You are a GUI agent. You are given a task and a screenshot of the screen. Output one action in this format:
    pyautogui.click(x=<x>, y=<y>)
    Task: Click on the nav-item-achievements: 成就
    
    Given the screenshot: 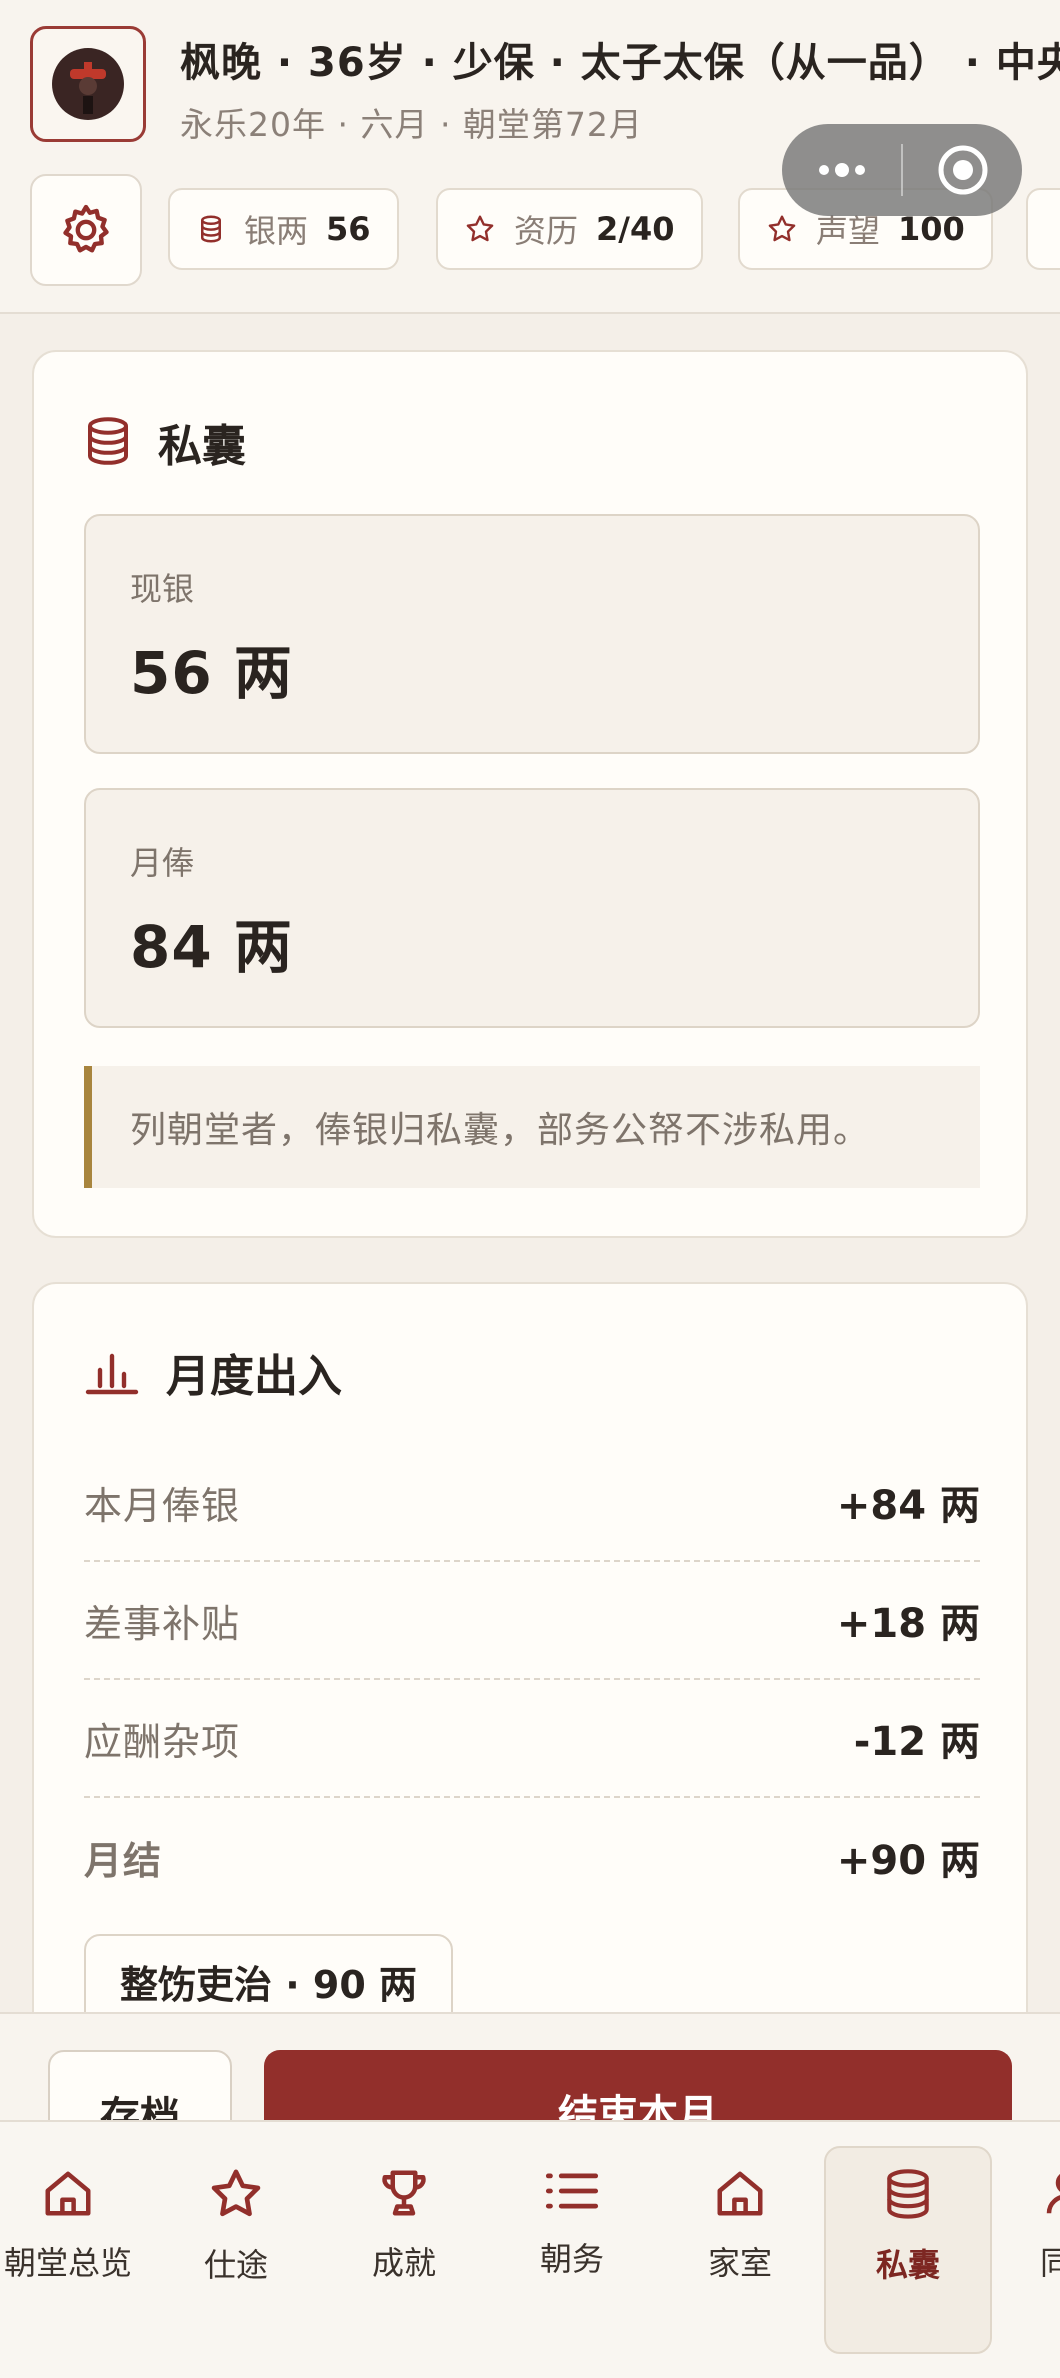 What is the action you would take?
    pyautogui.click(x=404, y=2250)
    